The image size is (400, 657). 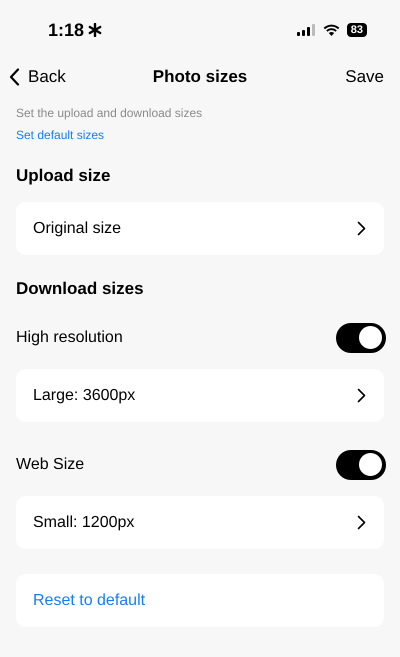 I want to click on reset-button: Reset to default, so click(x=200, y=600).